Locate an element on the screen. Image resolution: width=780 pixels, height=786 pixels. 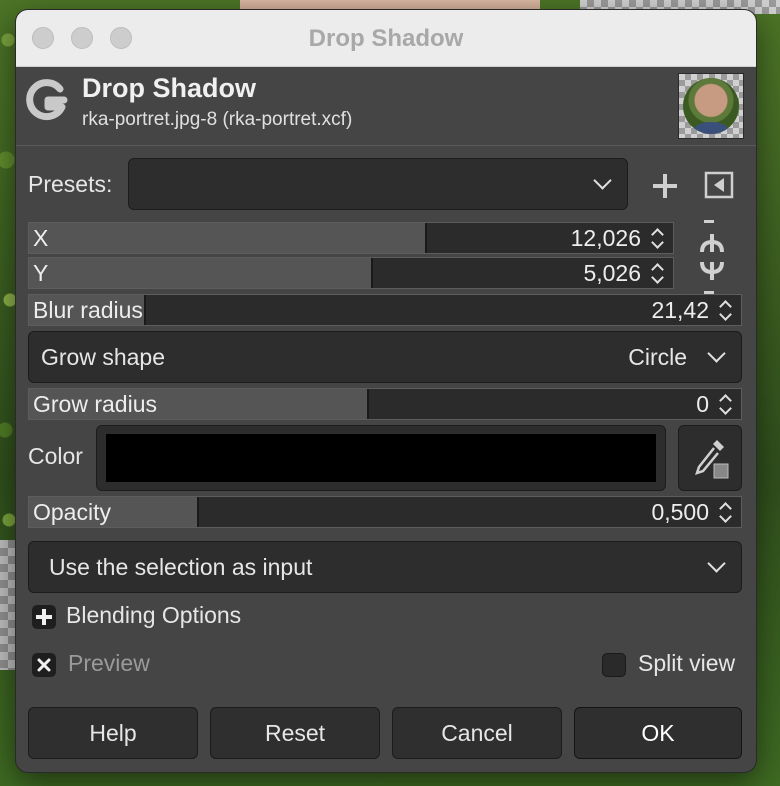
cancel-button: Cancel is located at coordinates (477, 733).